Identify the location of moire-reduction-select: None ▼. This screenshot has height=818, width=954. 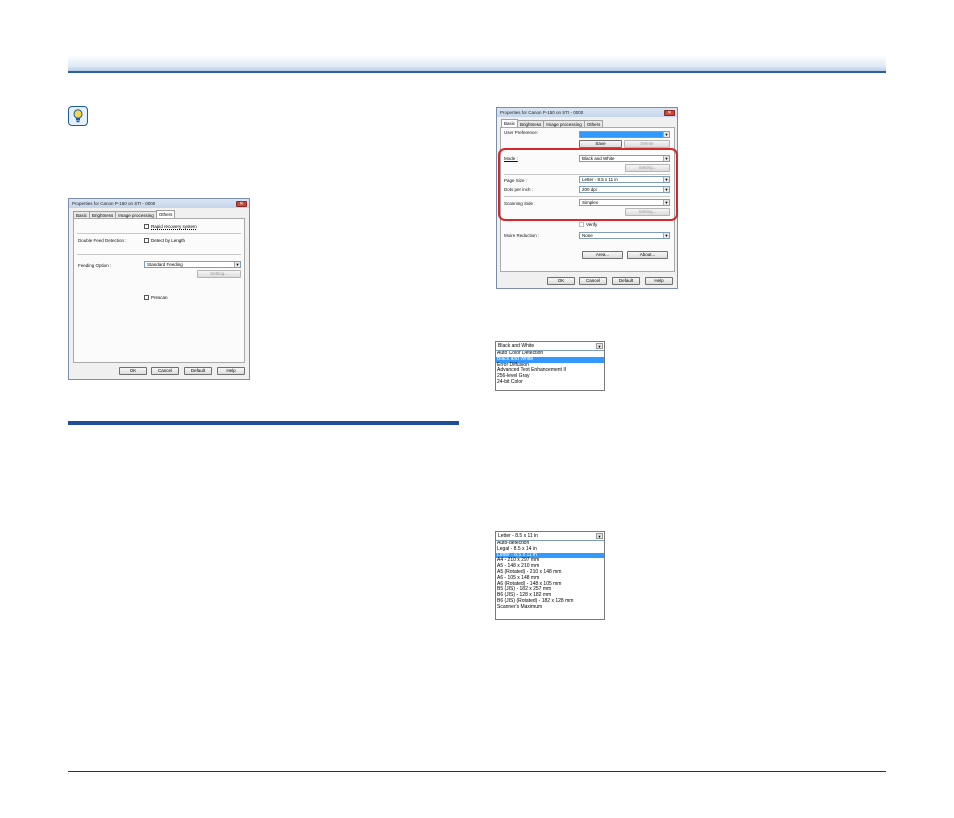
(624, 235).